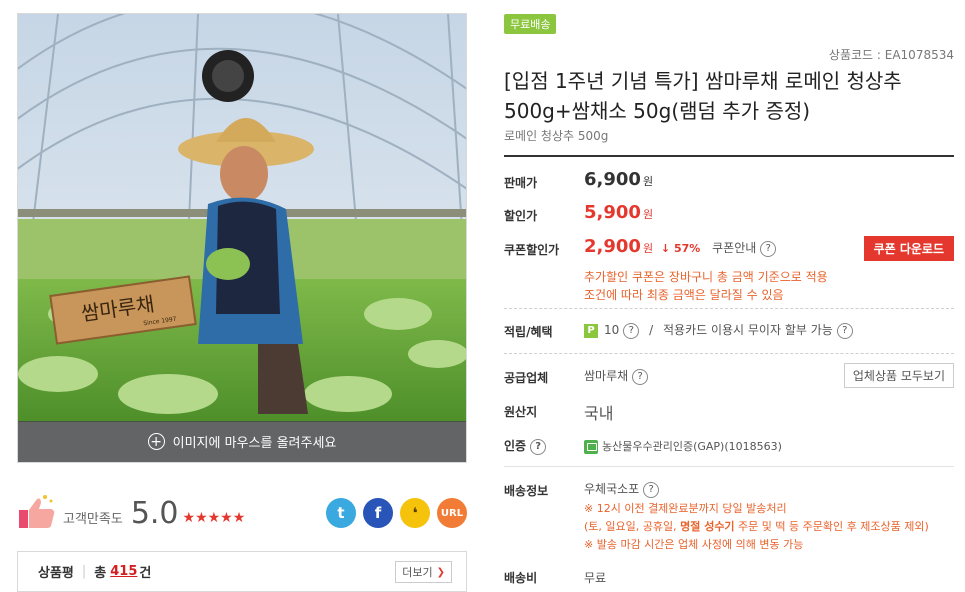 The width and height of the screenshot is (965, 592). Describe the element at coordinates (530, 24) in the screenshot. I see `free-shipping-badge: 무료배송` at that location.